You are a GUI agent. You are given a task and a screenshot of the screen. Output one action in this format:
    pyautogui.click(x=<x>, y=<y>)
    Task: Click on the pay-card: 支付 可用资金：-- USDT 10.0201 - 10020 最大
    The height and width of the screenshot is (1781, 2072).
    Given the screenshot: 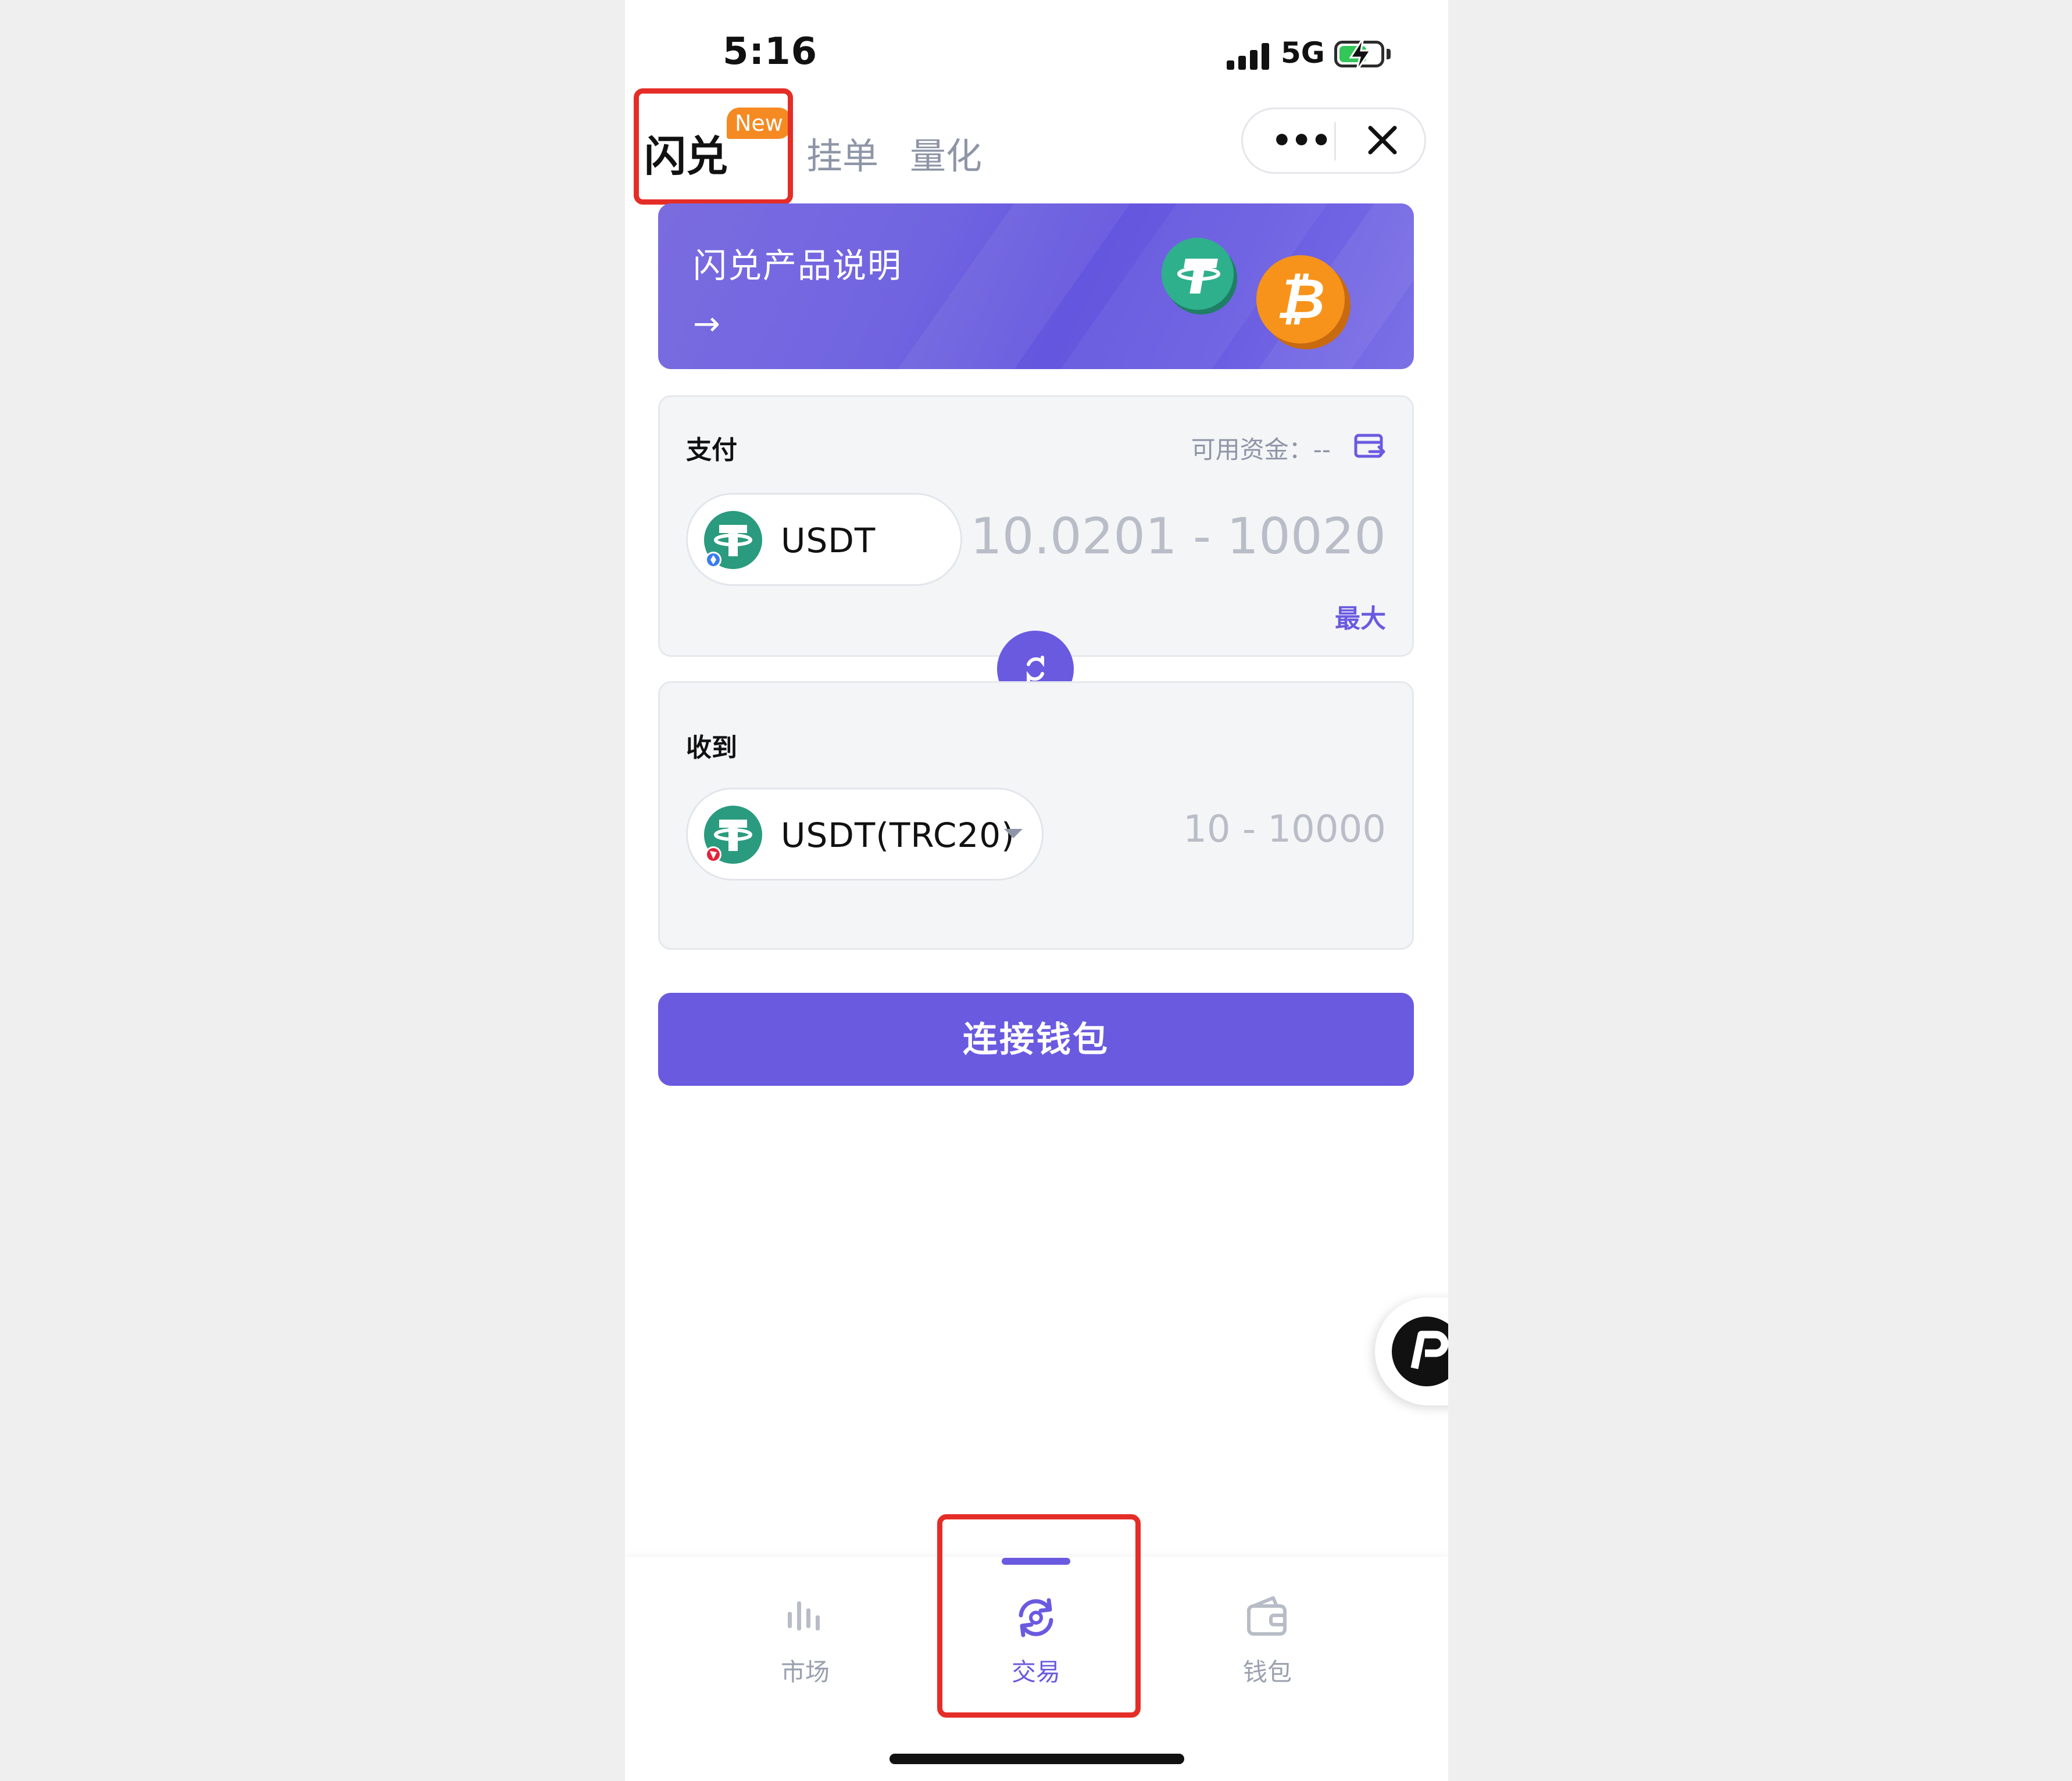 What is the action you would take?
    pyautogui.click(x=1036, y=526)
    